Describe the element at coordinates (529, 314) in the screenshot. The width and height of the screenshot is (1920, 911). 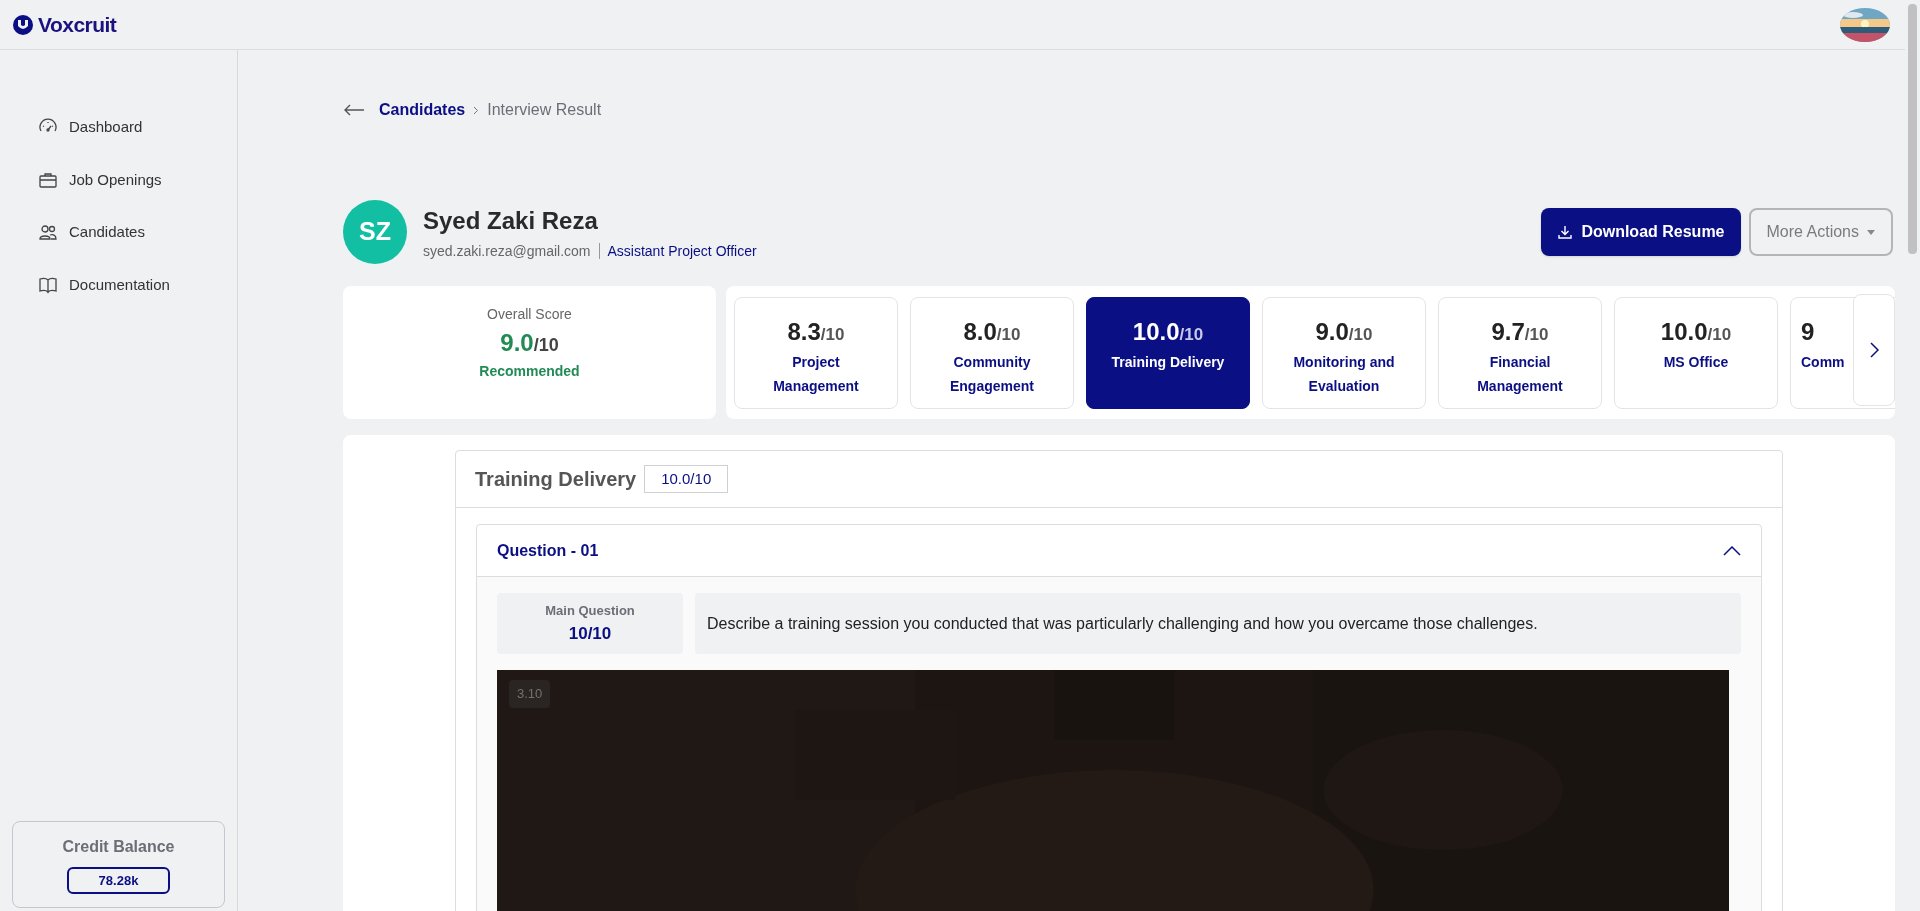
I see `overall-score-label: Overall Score` at that location.